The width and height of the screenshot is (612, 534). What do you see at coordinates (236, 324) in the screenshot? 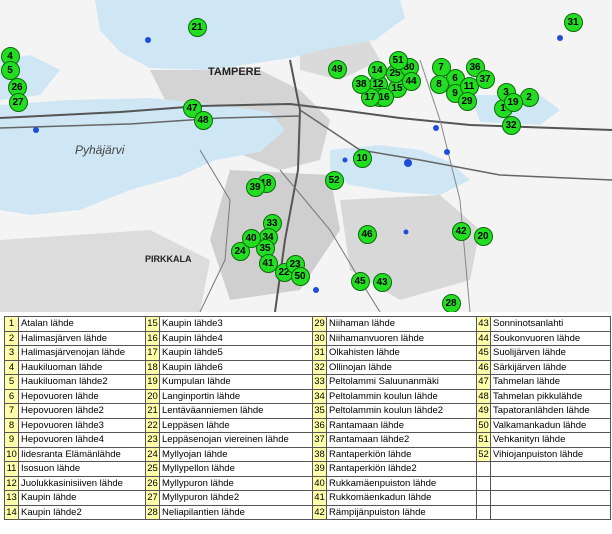
I see `legend-spring-name: Kaupin lähde3` at bounding box center [236, 324].